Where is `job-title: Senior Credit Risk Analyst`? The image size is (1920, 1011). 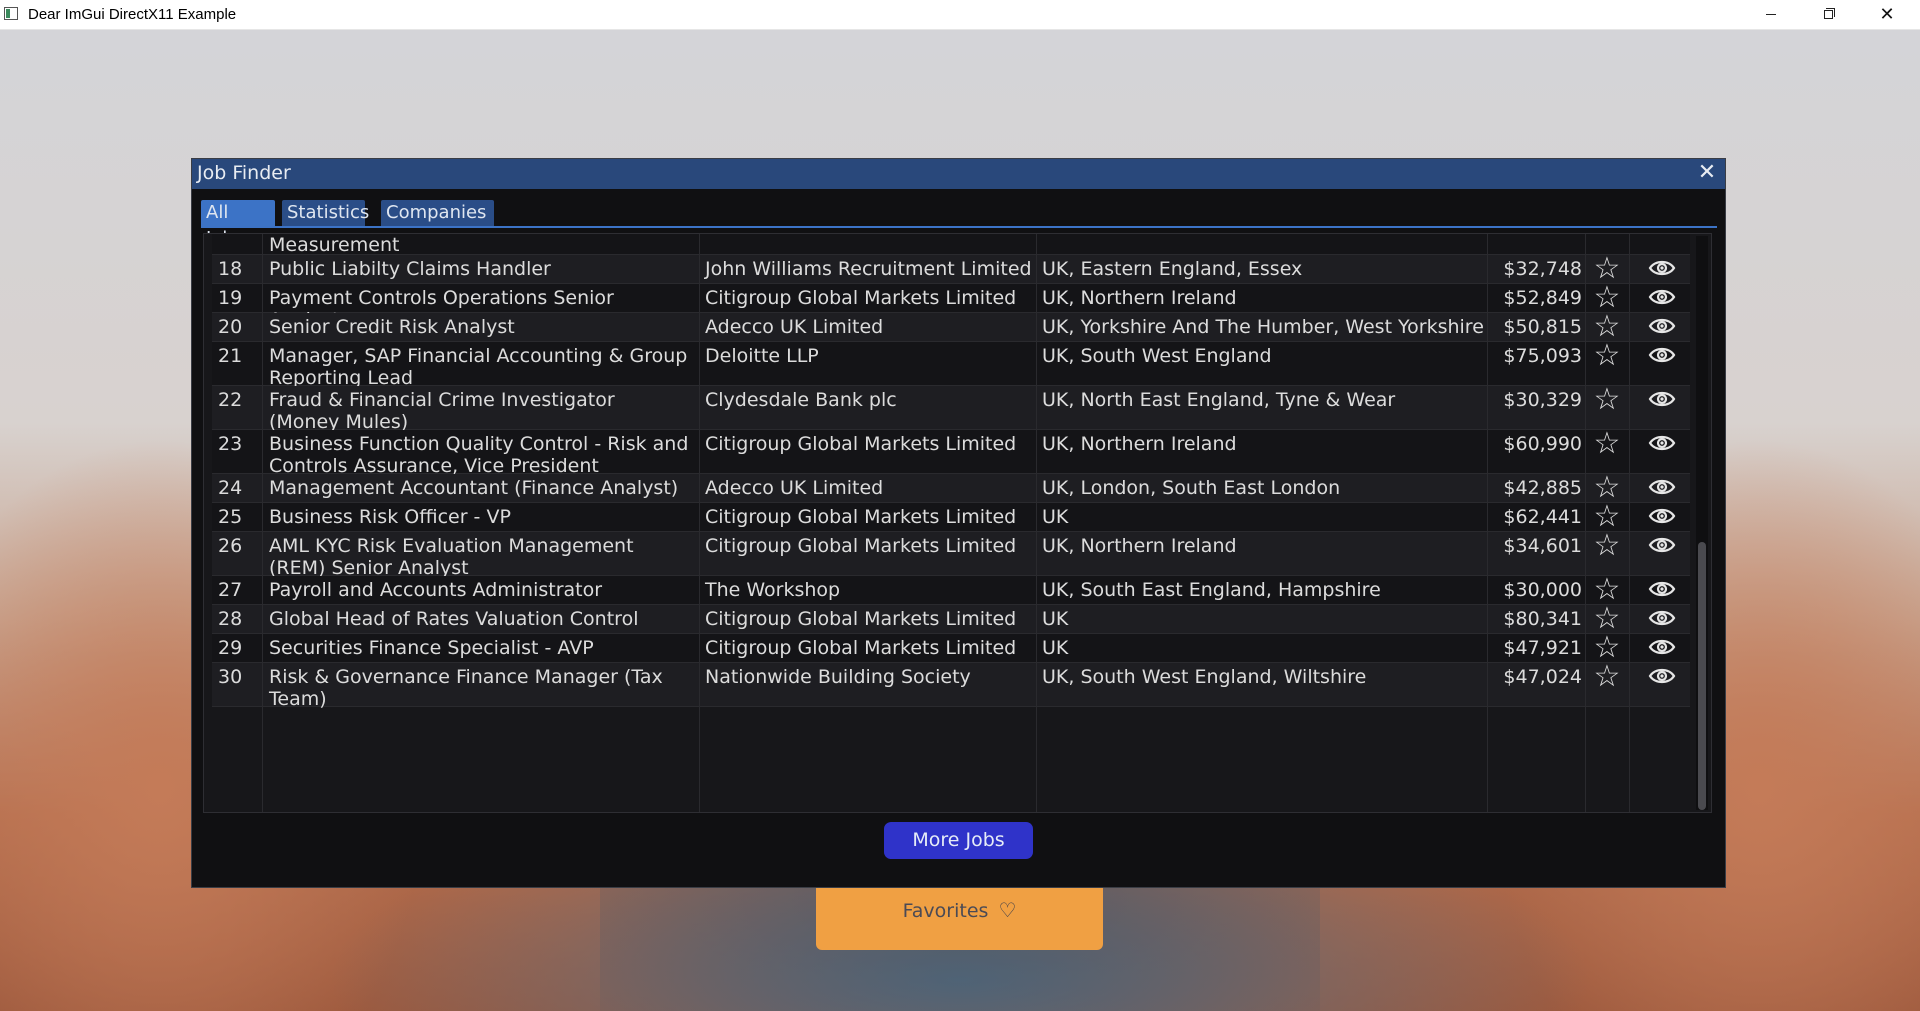 job-title: Senior Credit Risk Analyst is located at coordinates (392, 327).